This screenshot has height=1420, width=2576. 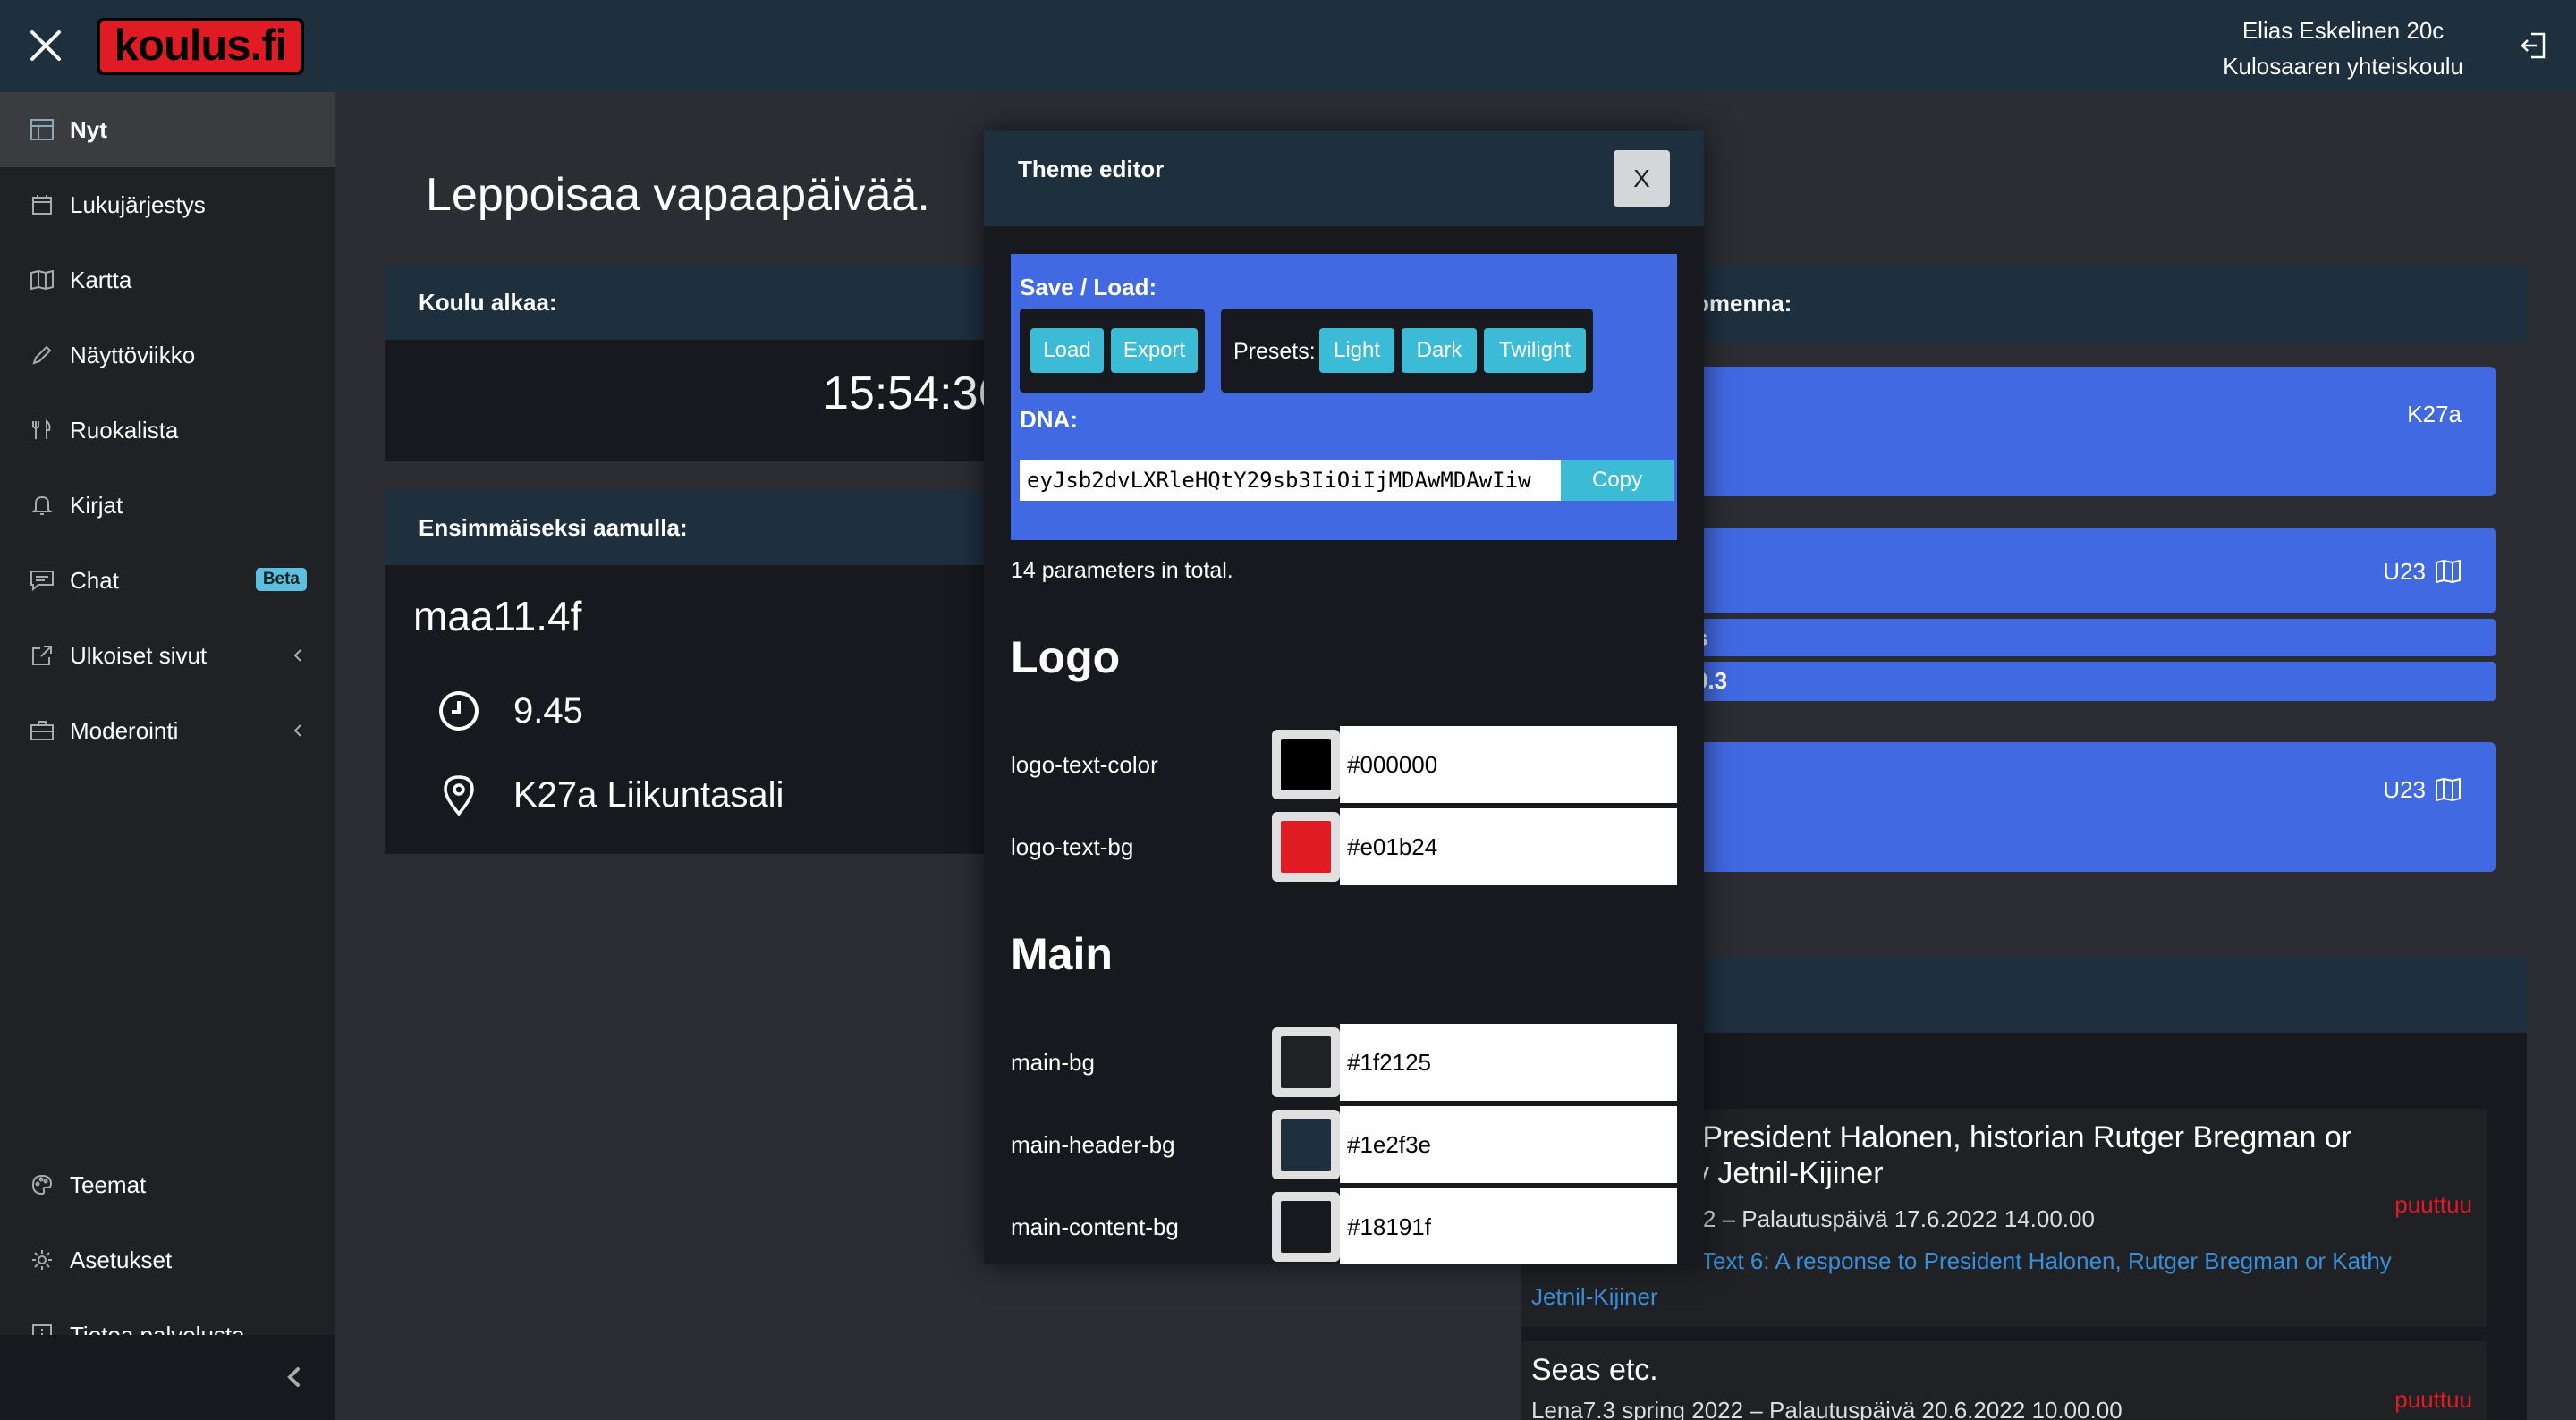 I want to click on tomorrow-lesson-2: U23, so click(x=2095, y=571).